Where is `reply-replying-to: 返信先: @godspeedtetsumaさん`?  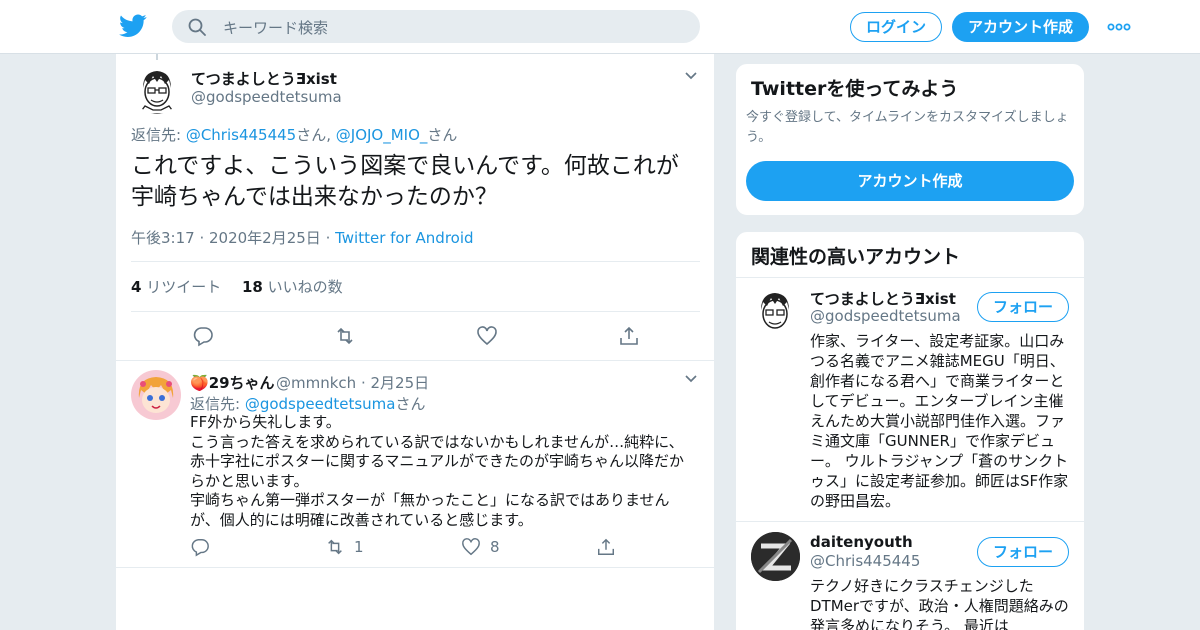
reply-replying-to: 返信先: @godspeedtetsumaさん is located at coordinates (308, 403).